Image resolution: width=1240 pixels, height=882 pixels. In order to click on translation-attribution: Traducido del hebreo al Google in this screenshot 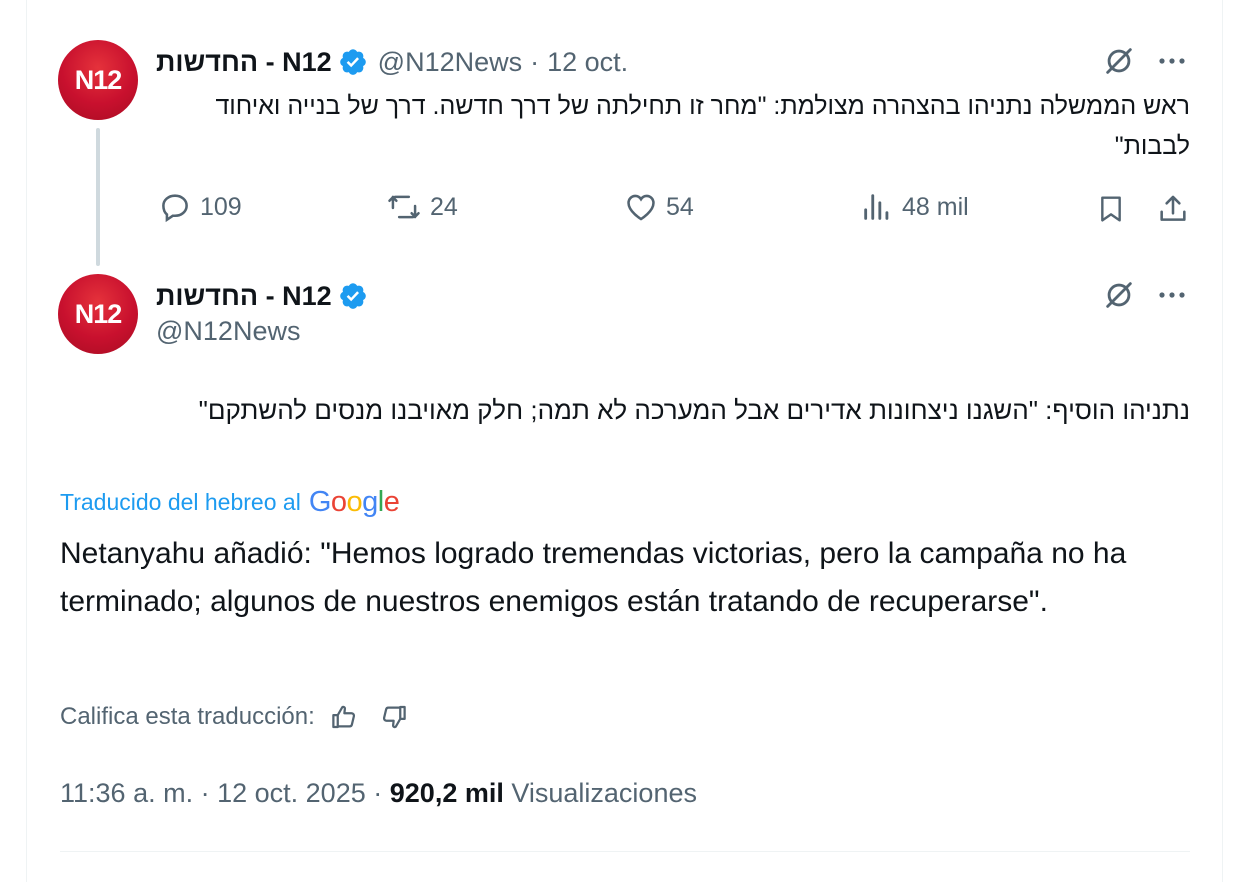, I will do `click(230, 502)`.